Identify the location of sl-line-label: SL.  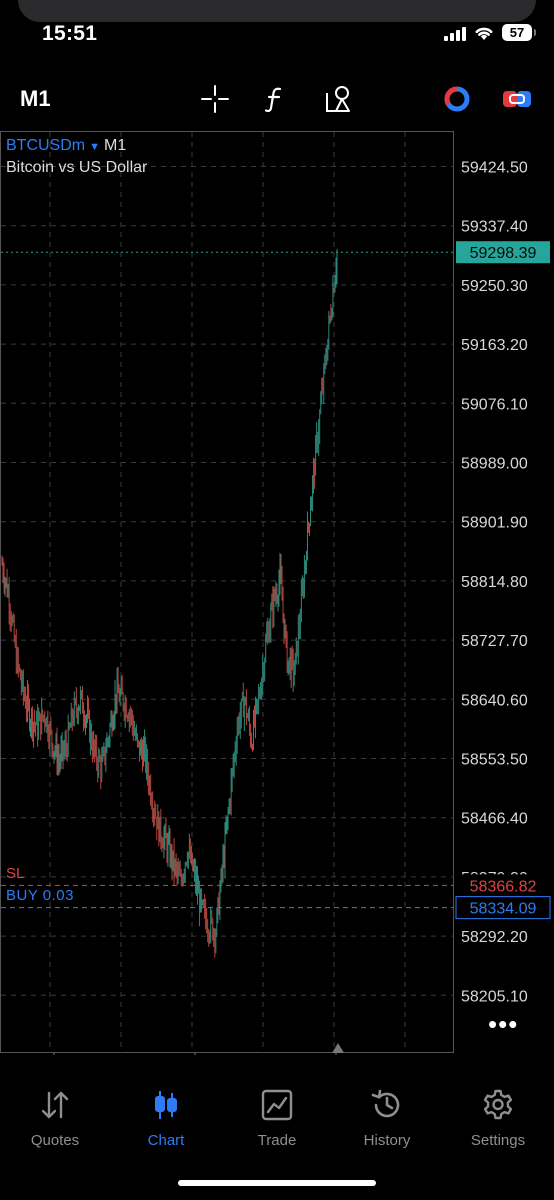
(15, 873).